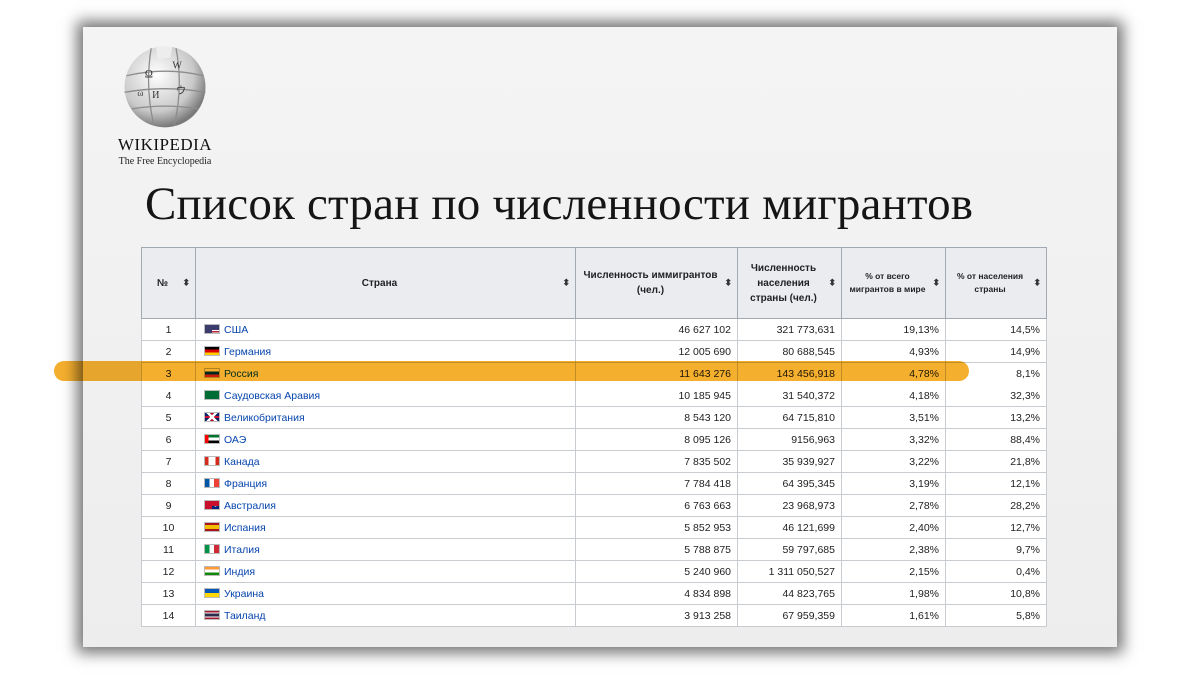 This screenshot has width=1200, height=675. What do you see at coordinates (212, 460) in the screenshot?
I see `flag-ca-icon` at bounding box center [212, 460].